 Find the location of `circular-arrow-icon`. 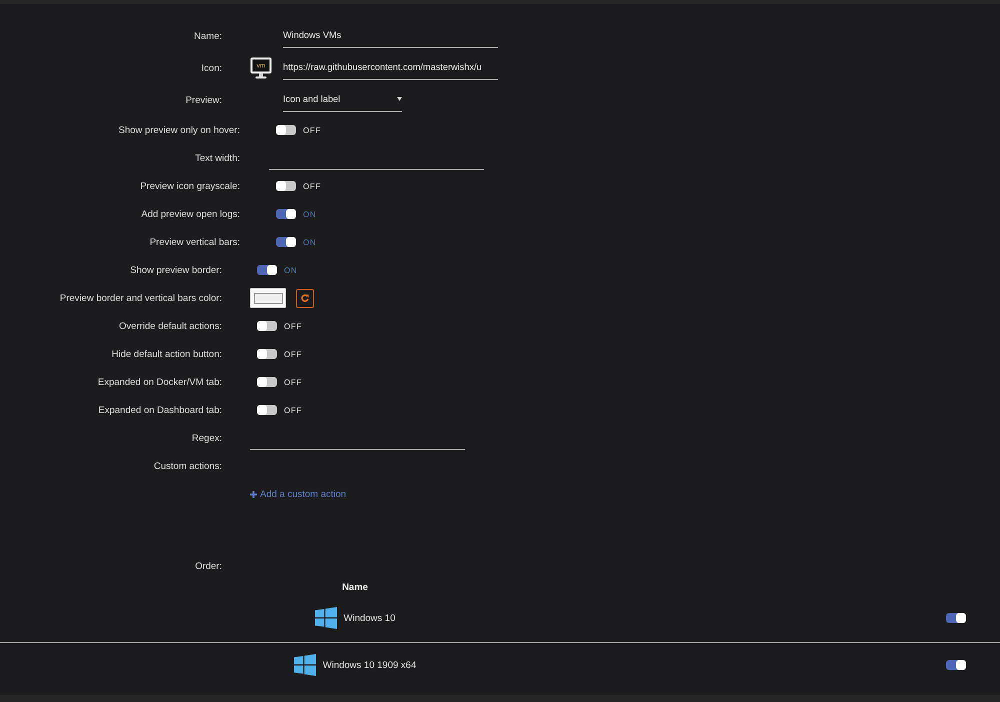

circular-arrow-icon is located at coordinates (305, 298).